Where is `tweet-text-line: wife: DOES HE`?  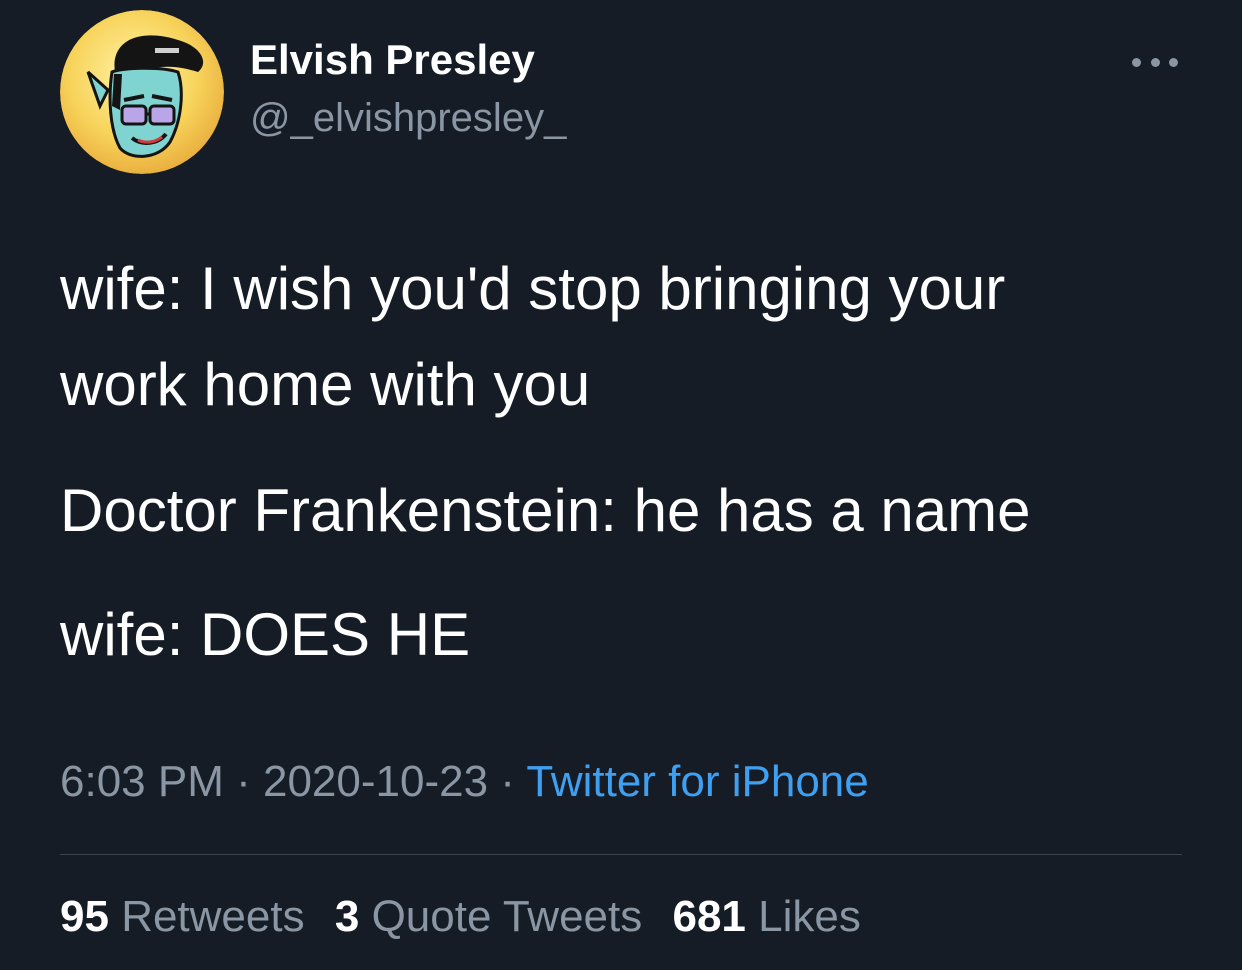
tweet-text-line: wife: DOES HE is located at coordinates (265, 634).